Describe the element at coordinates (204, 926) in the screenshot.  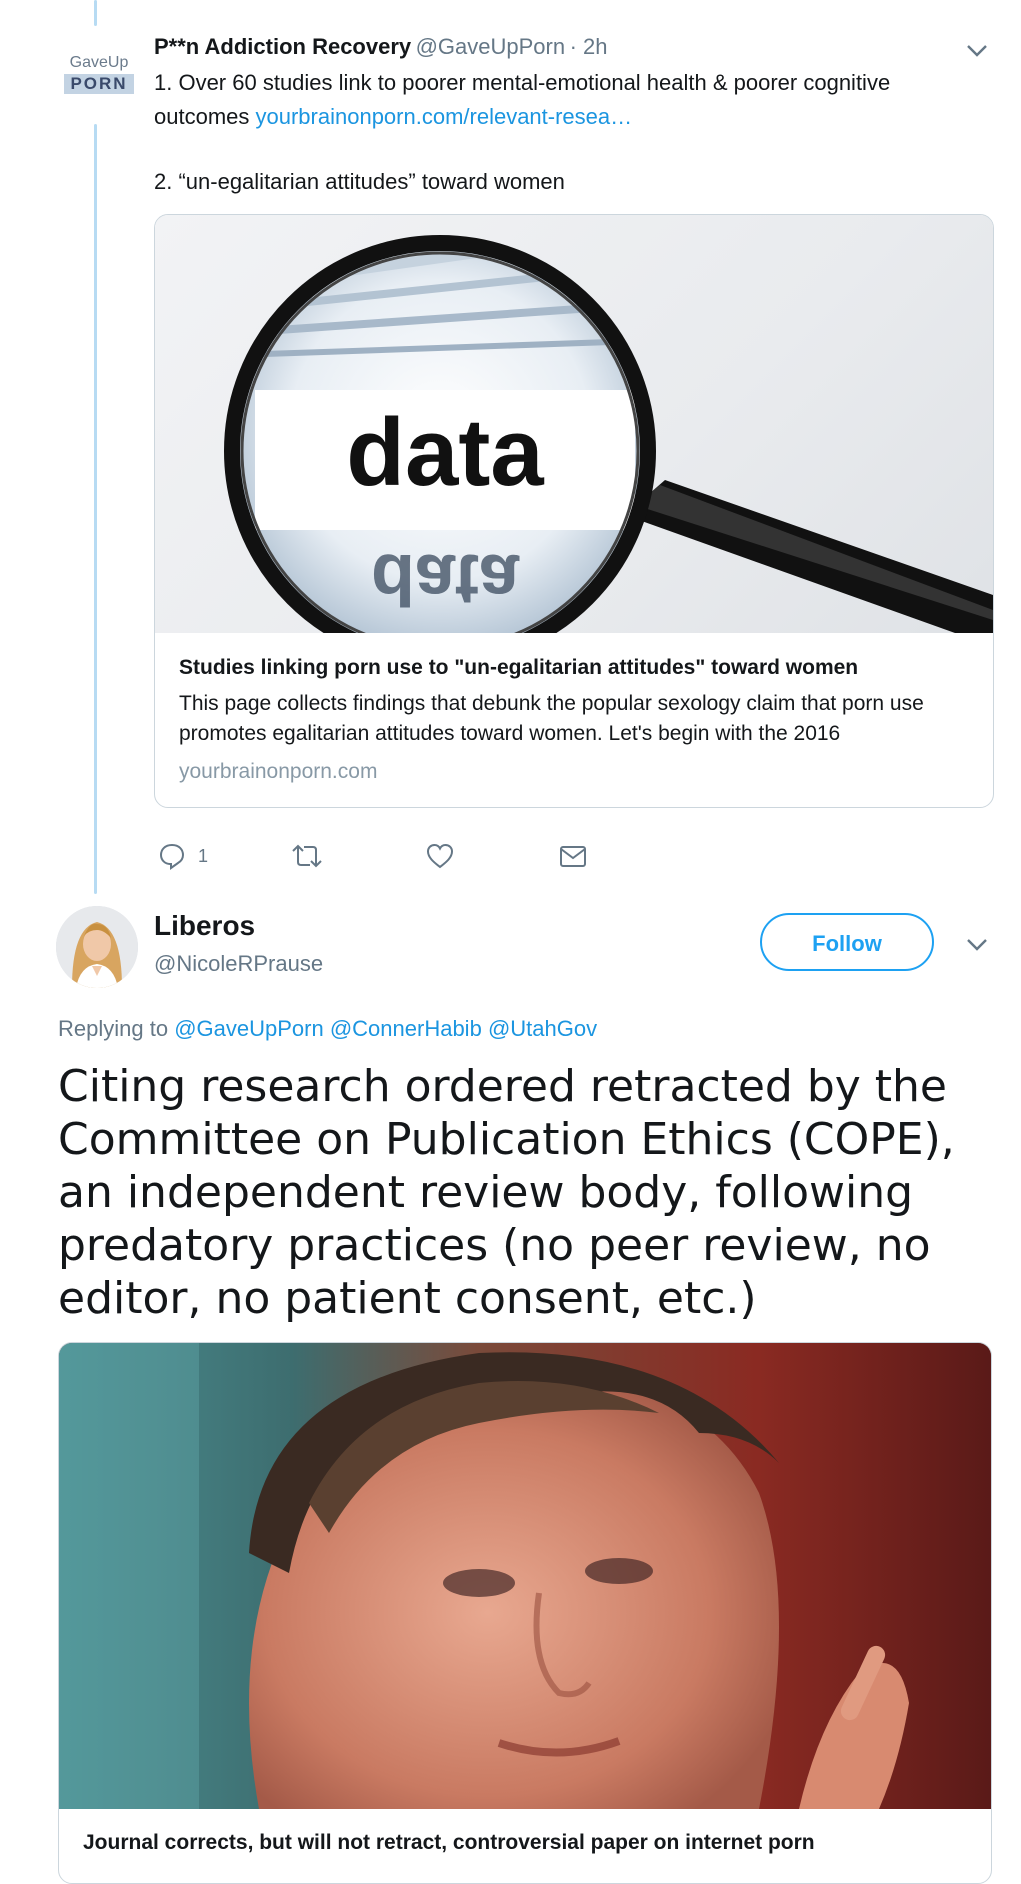
I see `author-name: Liberos` at that location.